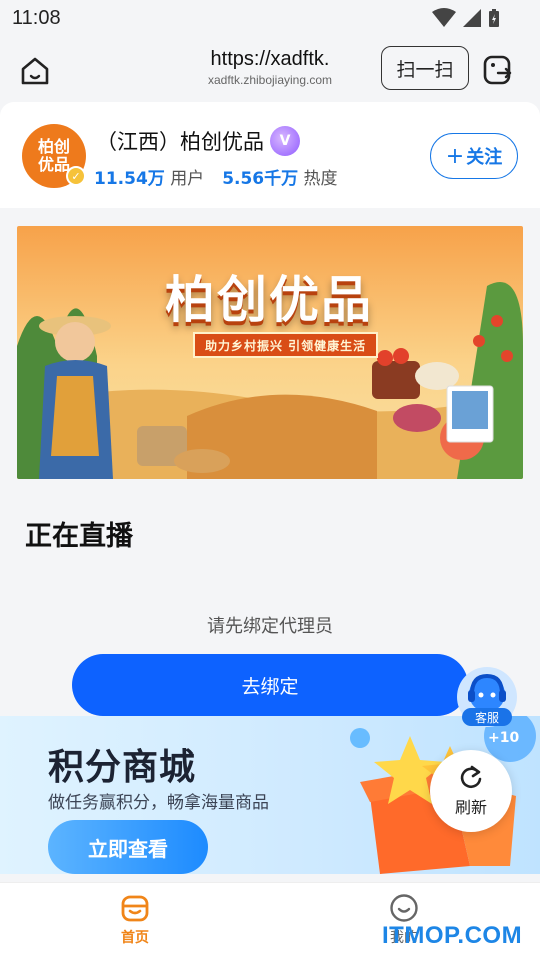  What do you see at coordinates (286, 345) in the screenshot?
I see `banner-subtitle: 助力乡村振兴 引领健康生活` at bounding box center [286, 345].